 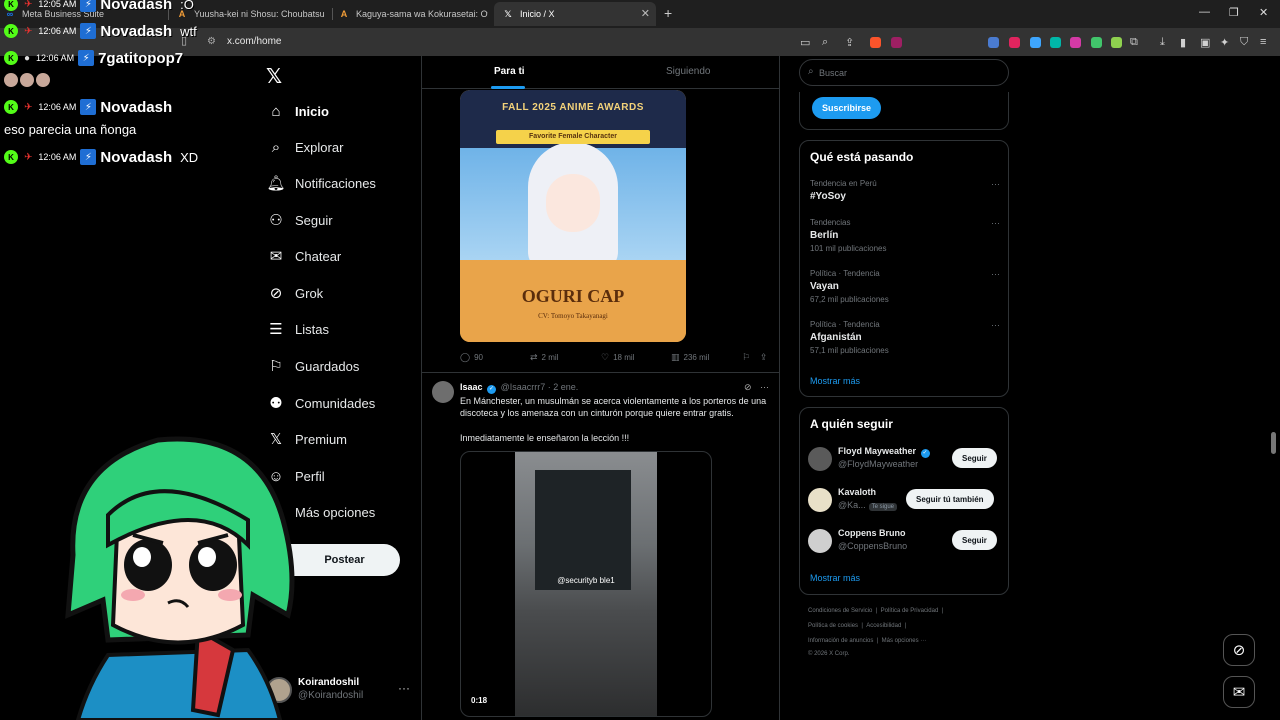 What do you see at coordinates (306, 439) in the screenshot?
I see `nav-item-premium: 𝕏 Premium` at bounding box center [306, 439].